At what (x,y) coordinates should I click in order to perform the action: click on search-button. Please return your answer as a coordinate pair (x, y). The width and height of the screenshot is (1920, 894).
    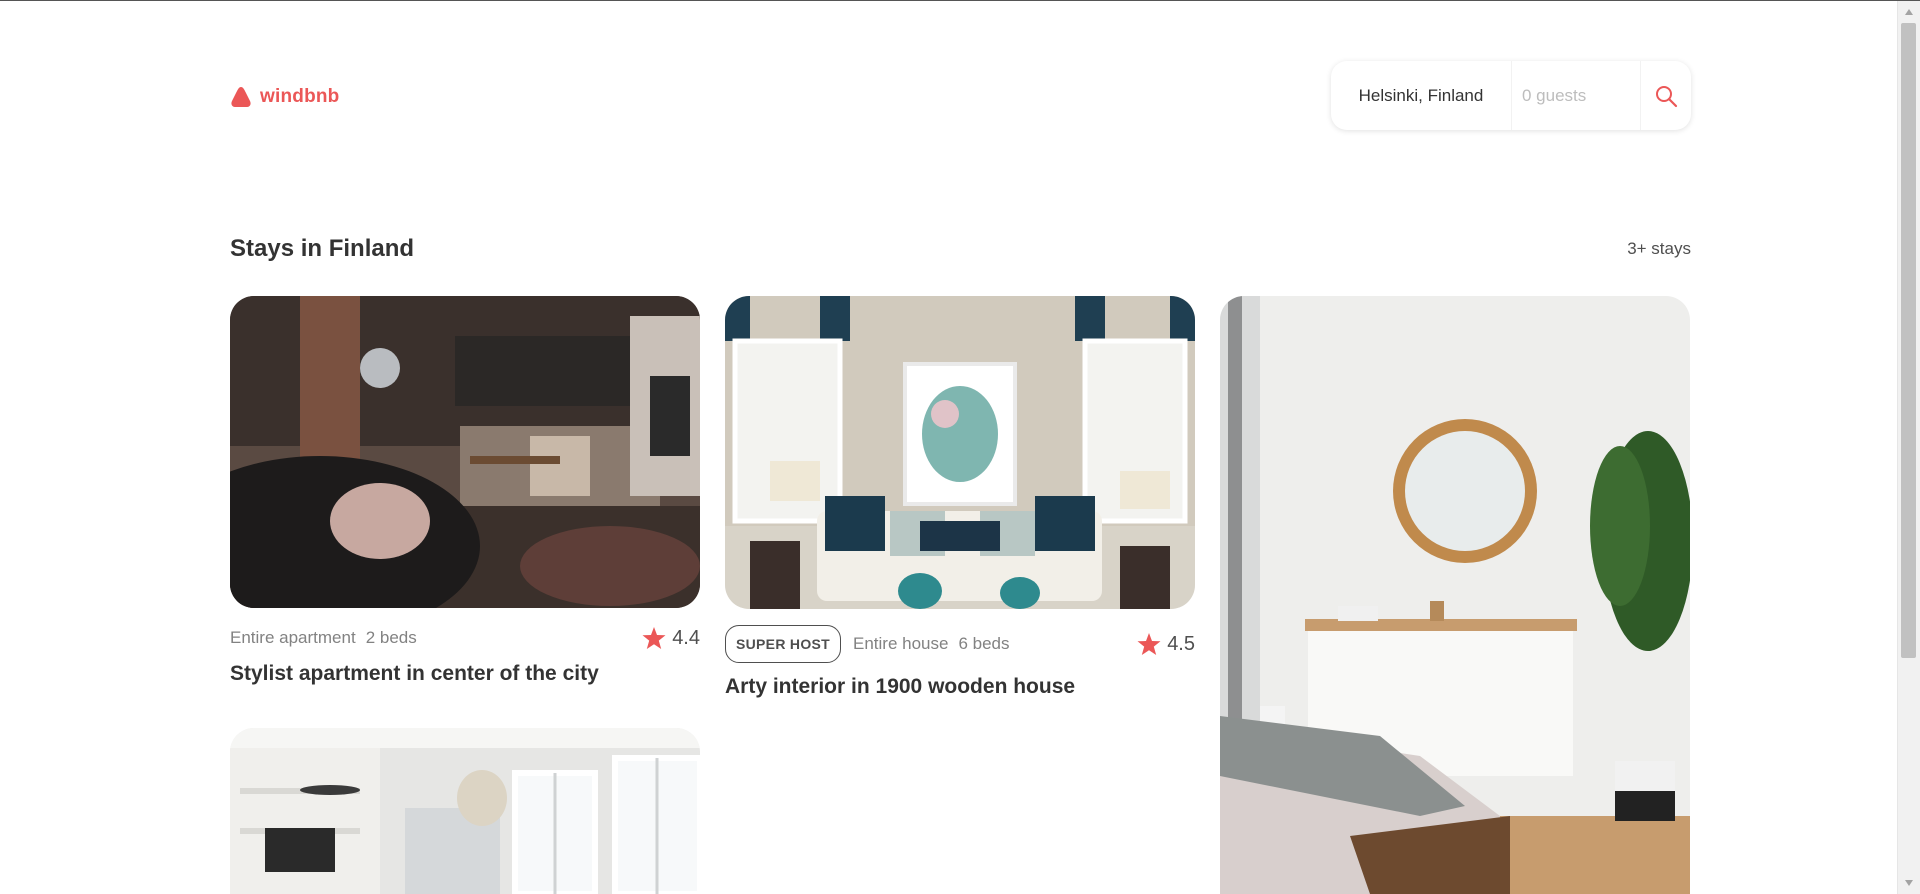
    Looking at the image, I should click on (1666, 95).